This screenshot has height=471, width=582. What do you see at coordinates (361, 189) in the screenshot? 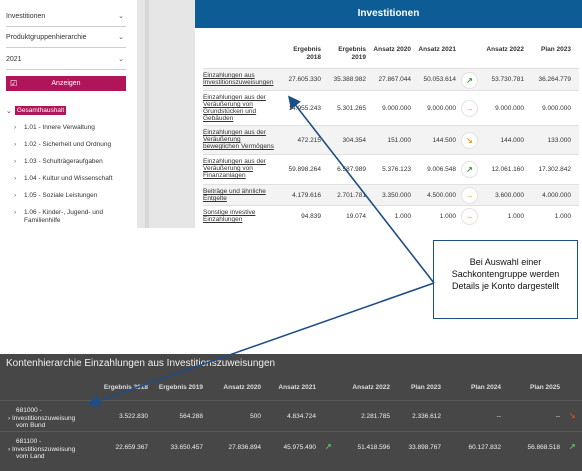
I see `arrow-to-row` at bounding box center [361, 189].